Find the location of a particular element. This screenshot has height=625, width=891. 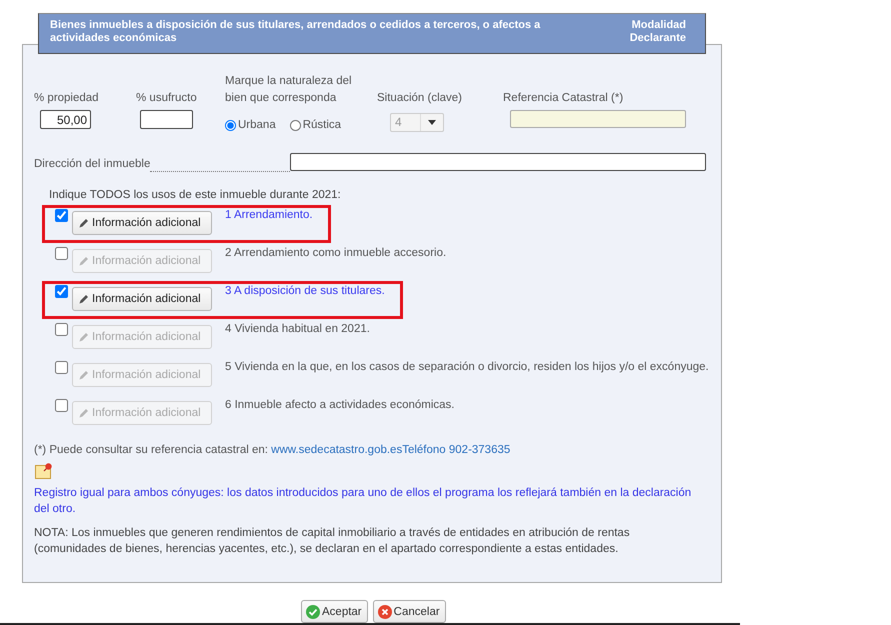

field-label: % usufructo is located at coordinates (167, 98).